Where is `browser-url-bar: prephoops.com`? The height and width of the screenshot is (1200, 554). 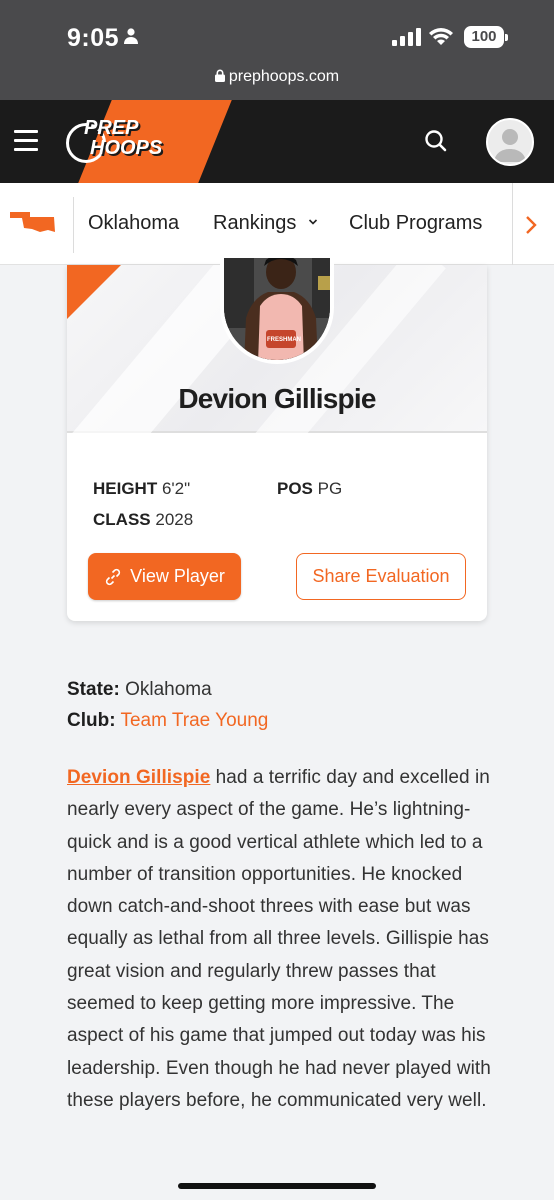
browser-url-bar: prephoops.com is located at coordinates (277, 77).